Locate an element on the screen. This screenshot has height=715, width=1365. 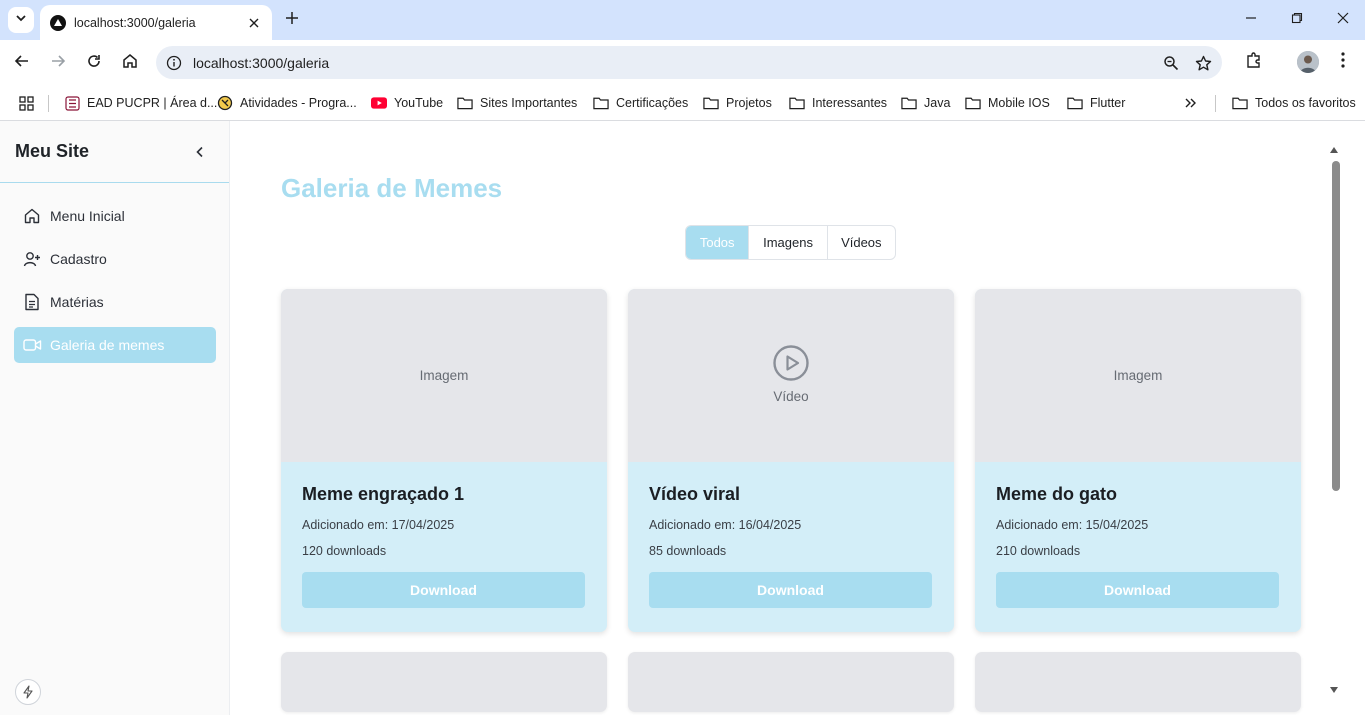
bookmark-folder-sites-importantes: Sites Importantes is located at coordinates (517, 103).